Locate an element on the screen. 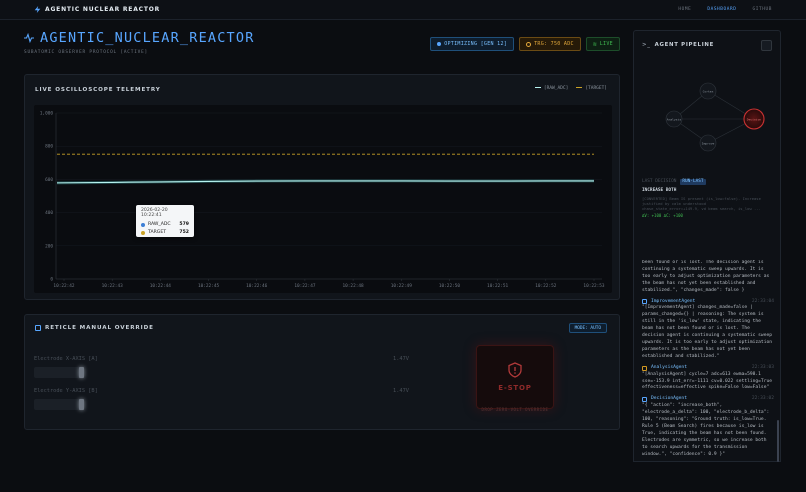 Image resolution: width=806 pixels, height=492 pixels. node-label-analysis: Analysis is located at coordinates (674, 120).